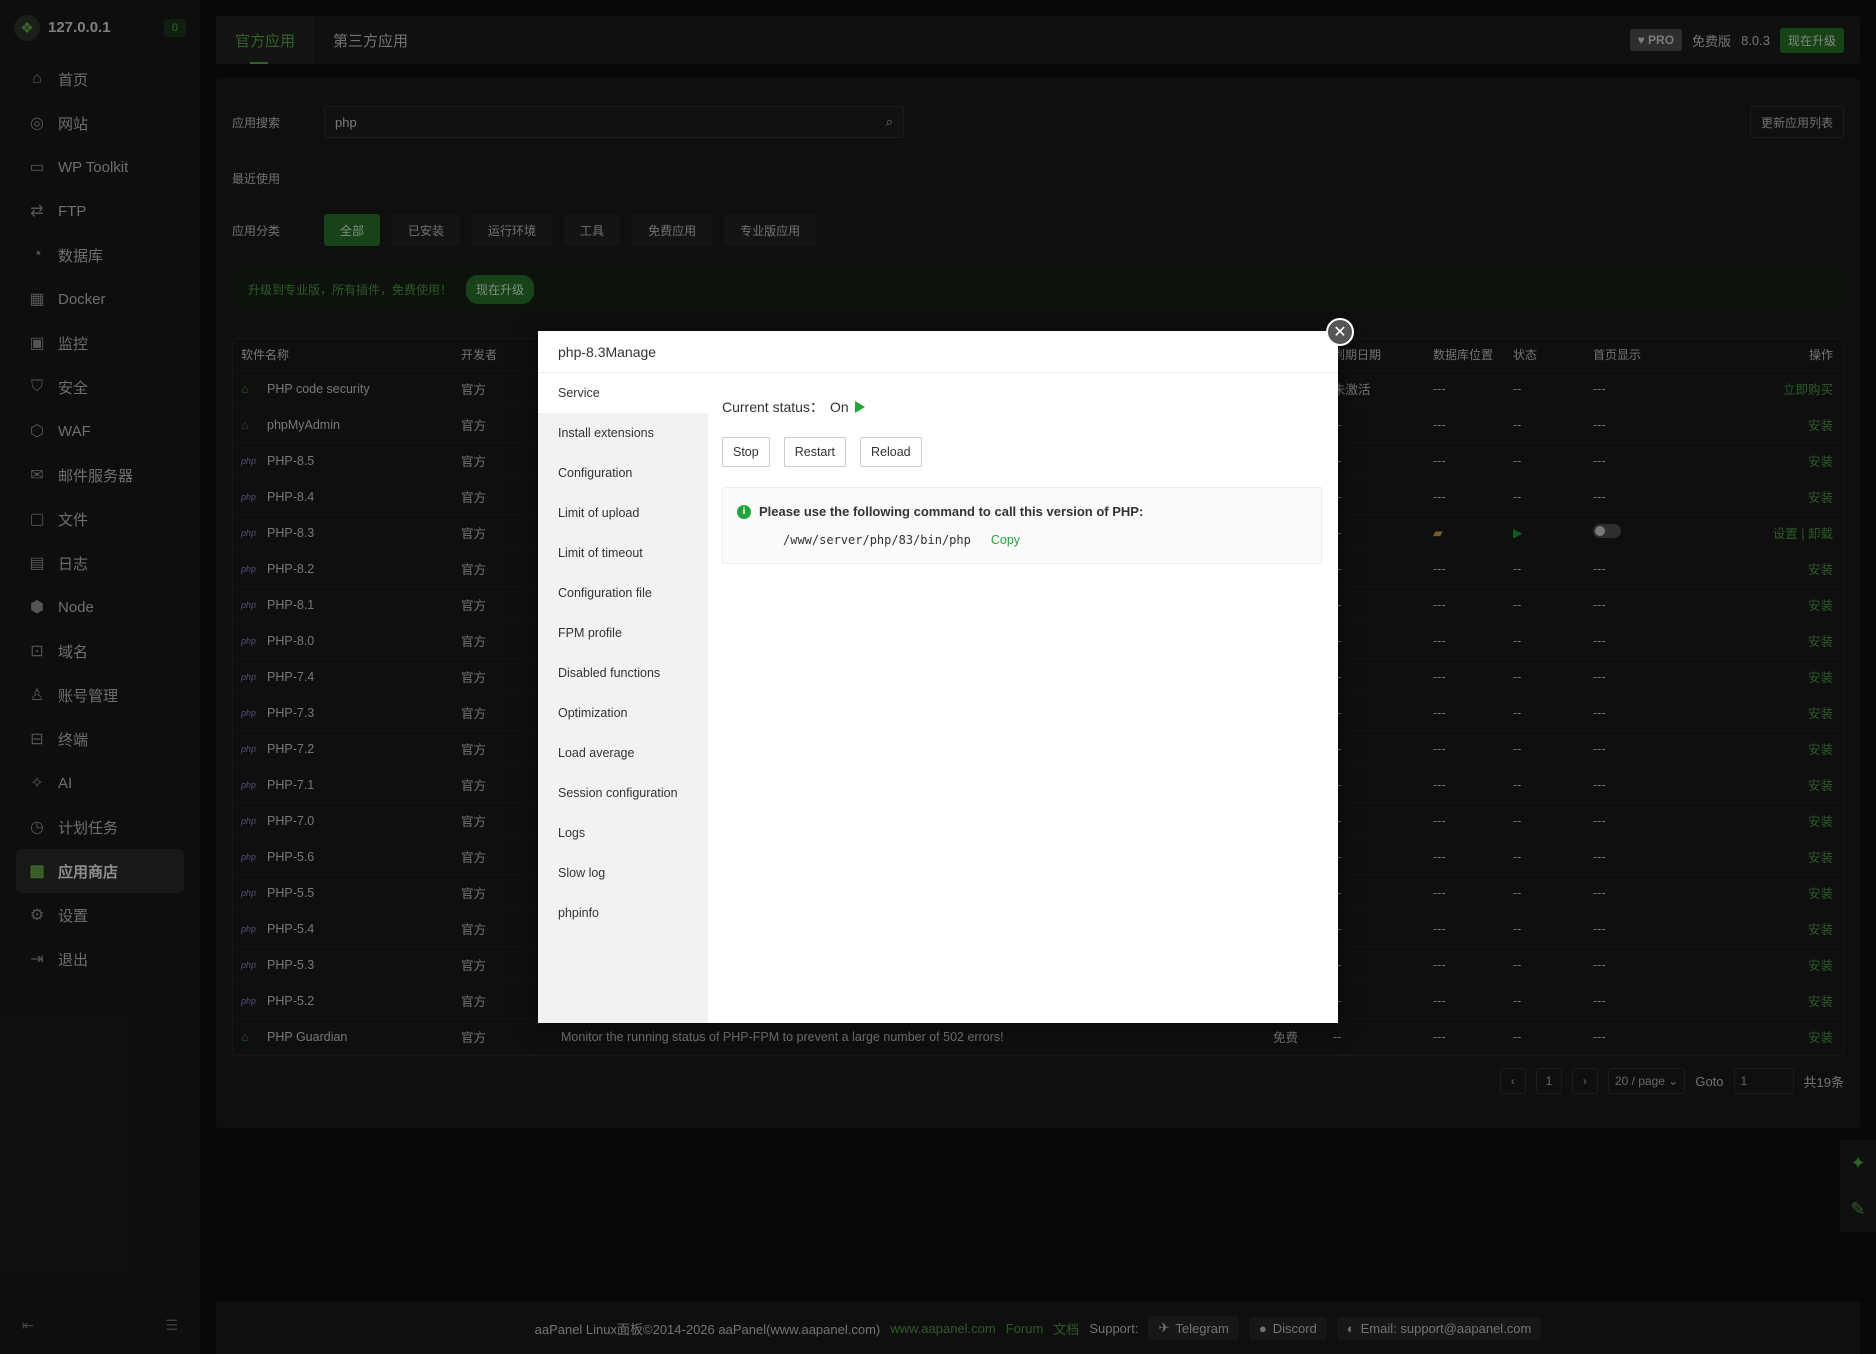 This screenshot has height=1354, width=1876. What do you see at coordinates (623, 673) in the screenshot?
I see `dialog-menu-item: Disabled functions` at bounding box center [623, 673].